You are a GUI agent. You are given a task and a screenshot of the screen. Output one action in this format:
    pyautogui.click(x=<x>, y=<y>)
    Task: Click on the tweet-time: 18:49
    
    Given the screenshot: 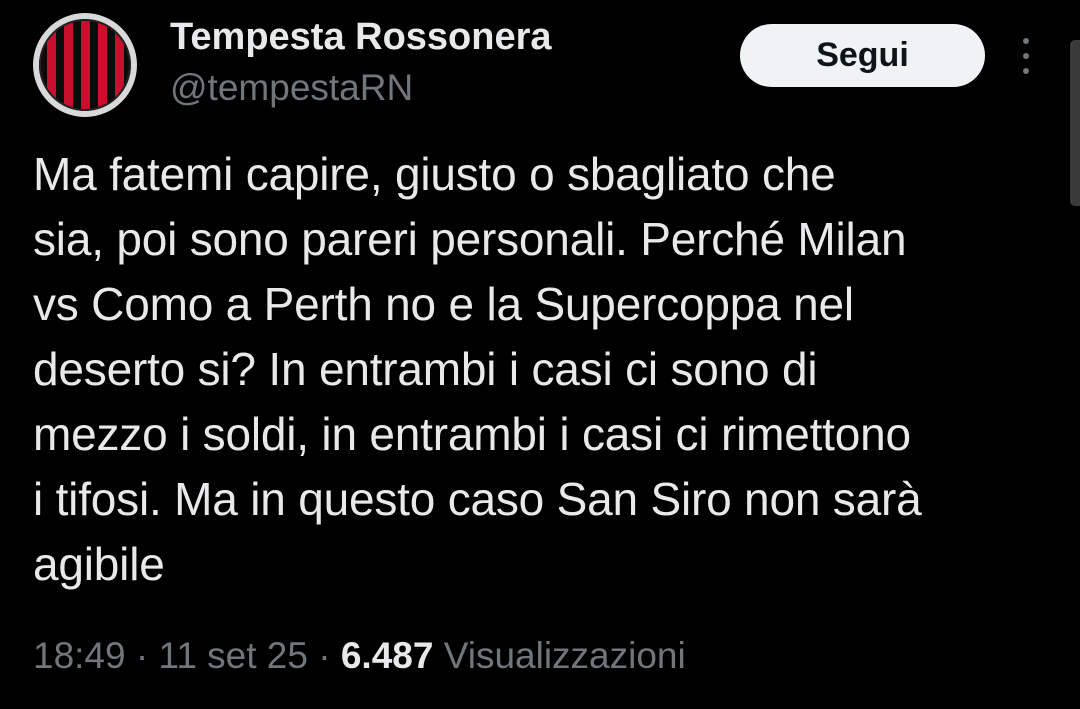 What is the action you would take?
    pyautogui.click(x=79, y=655)
    